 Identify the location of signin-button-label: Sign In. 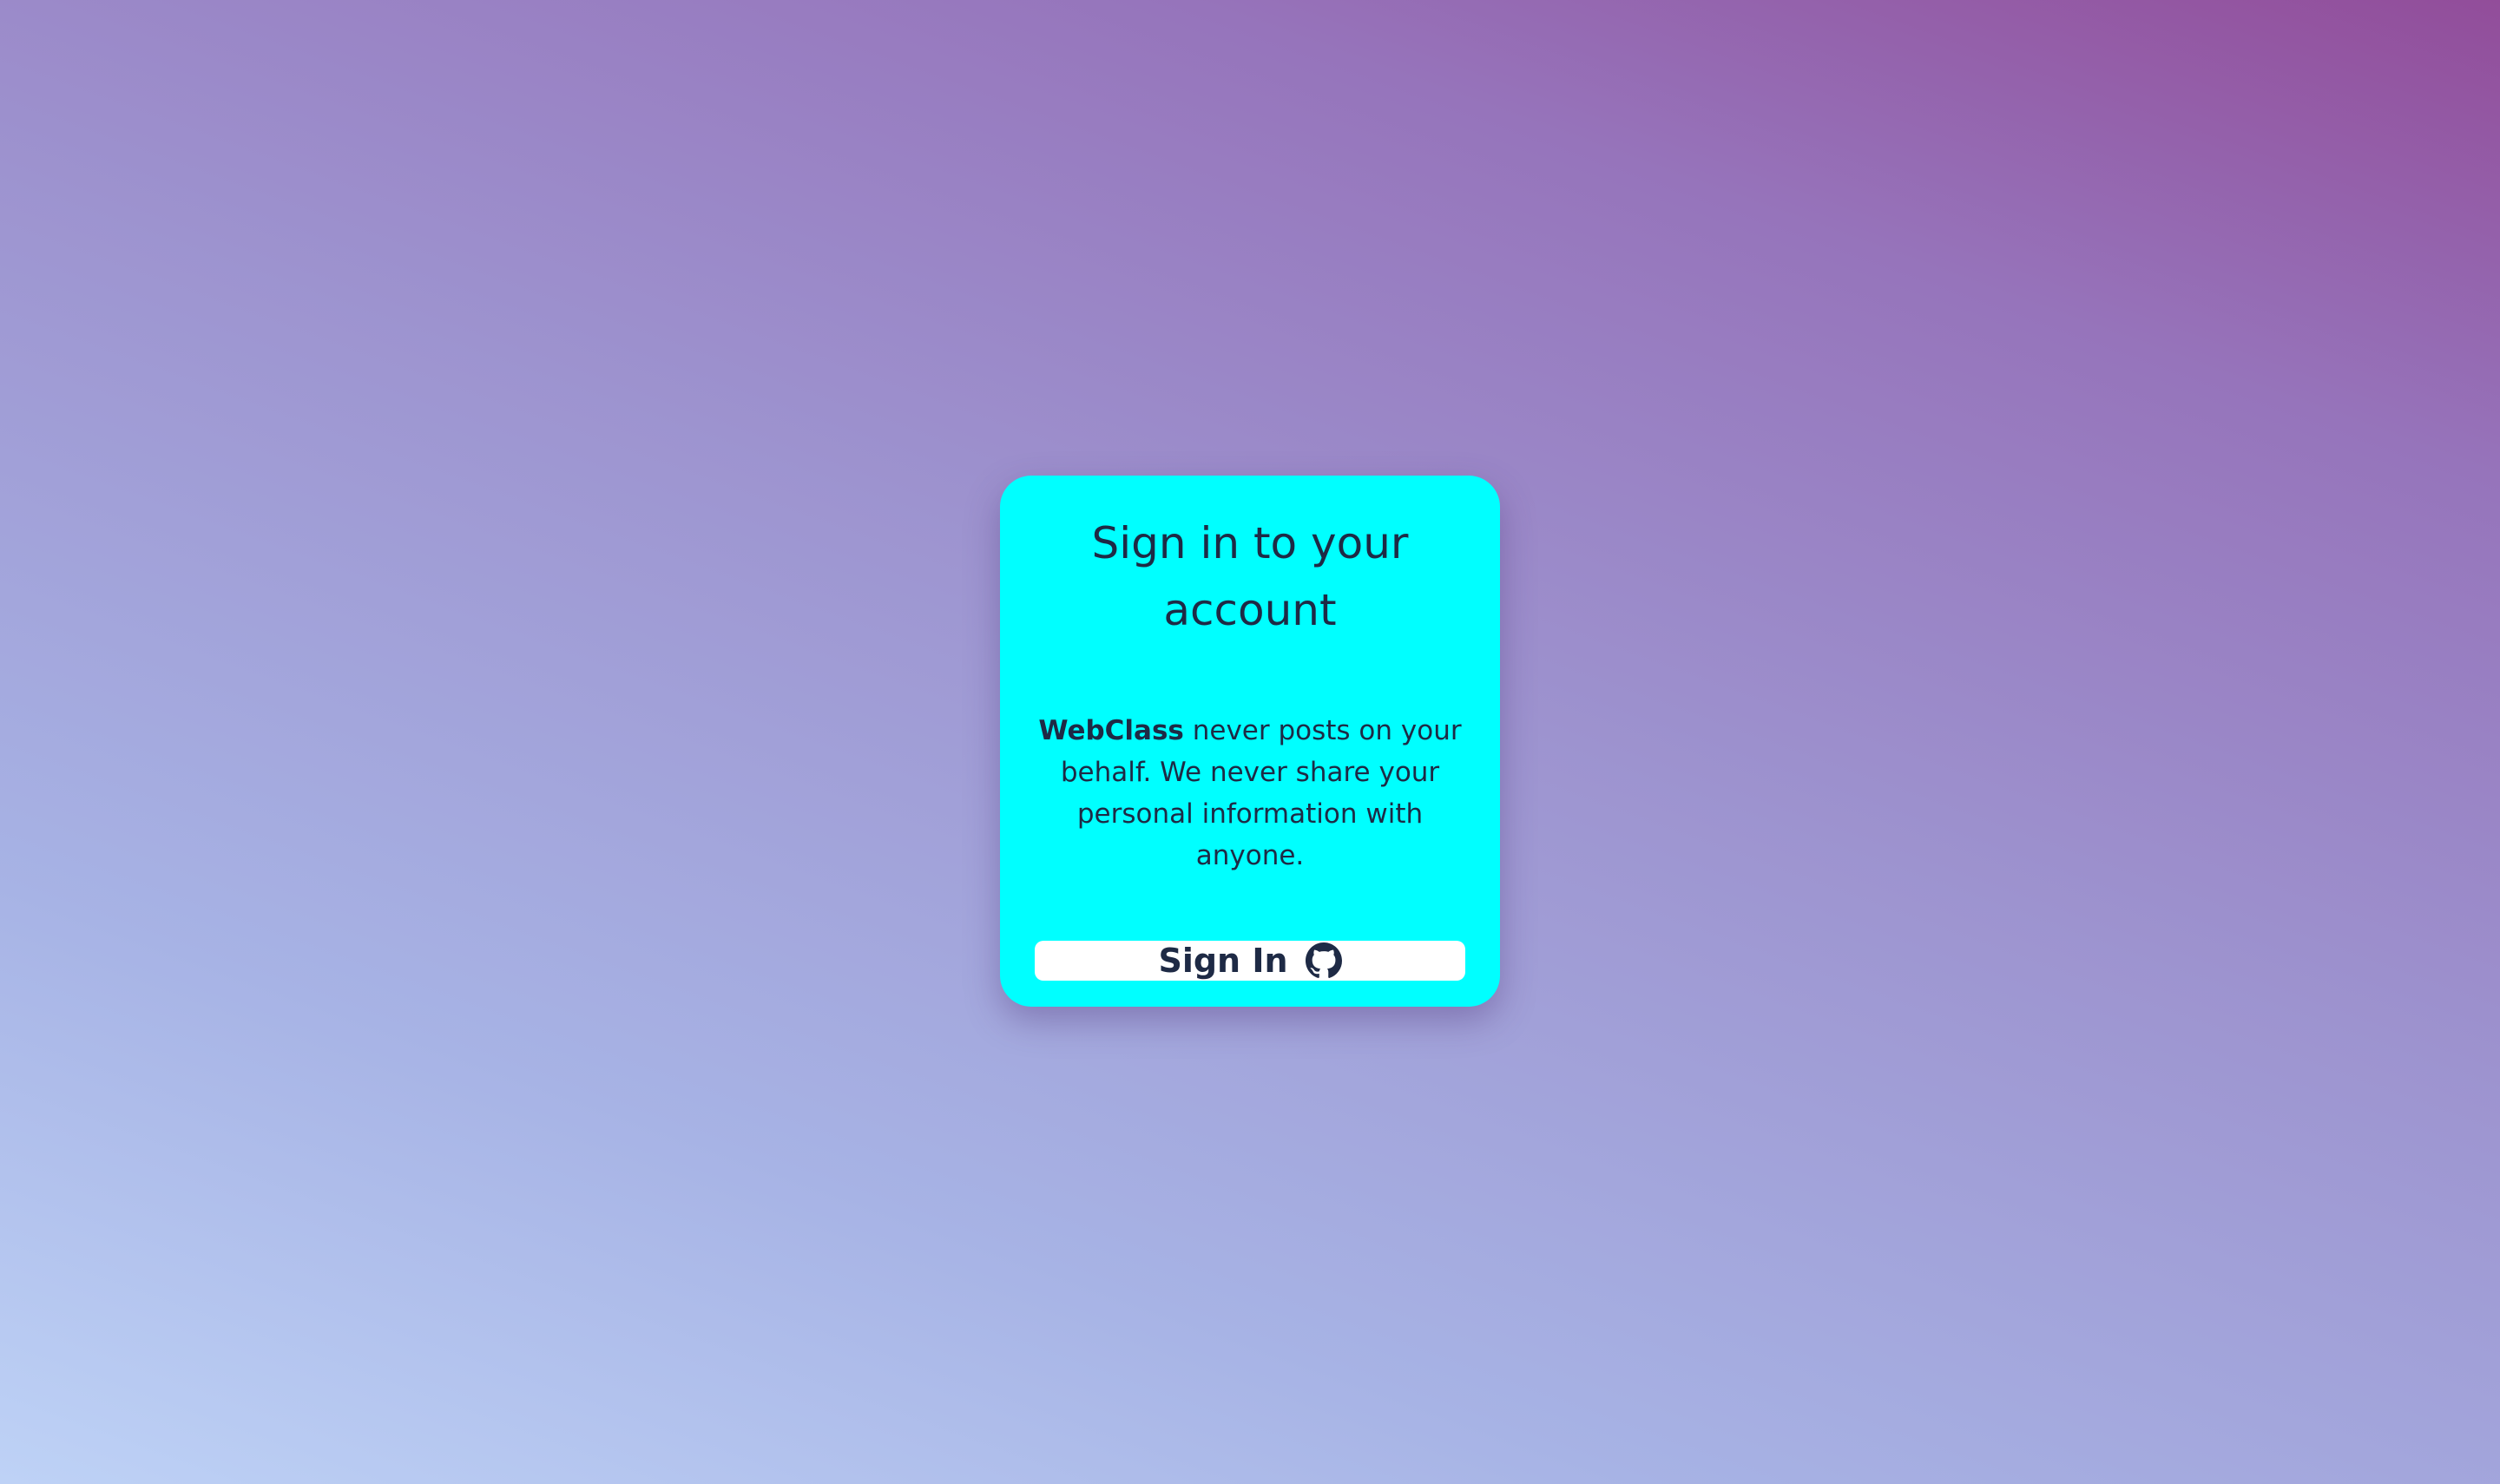
(1223, 961).